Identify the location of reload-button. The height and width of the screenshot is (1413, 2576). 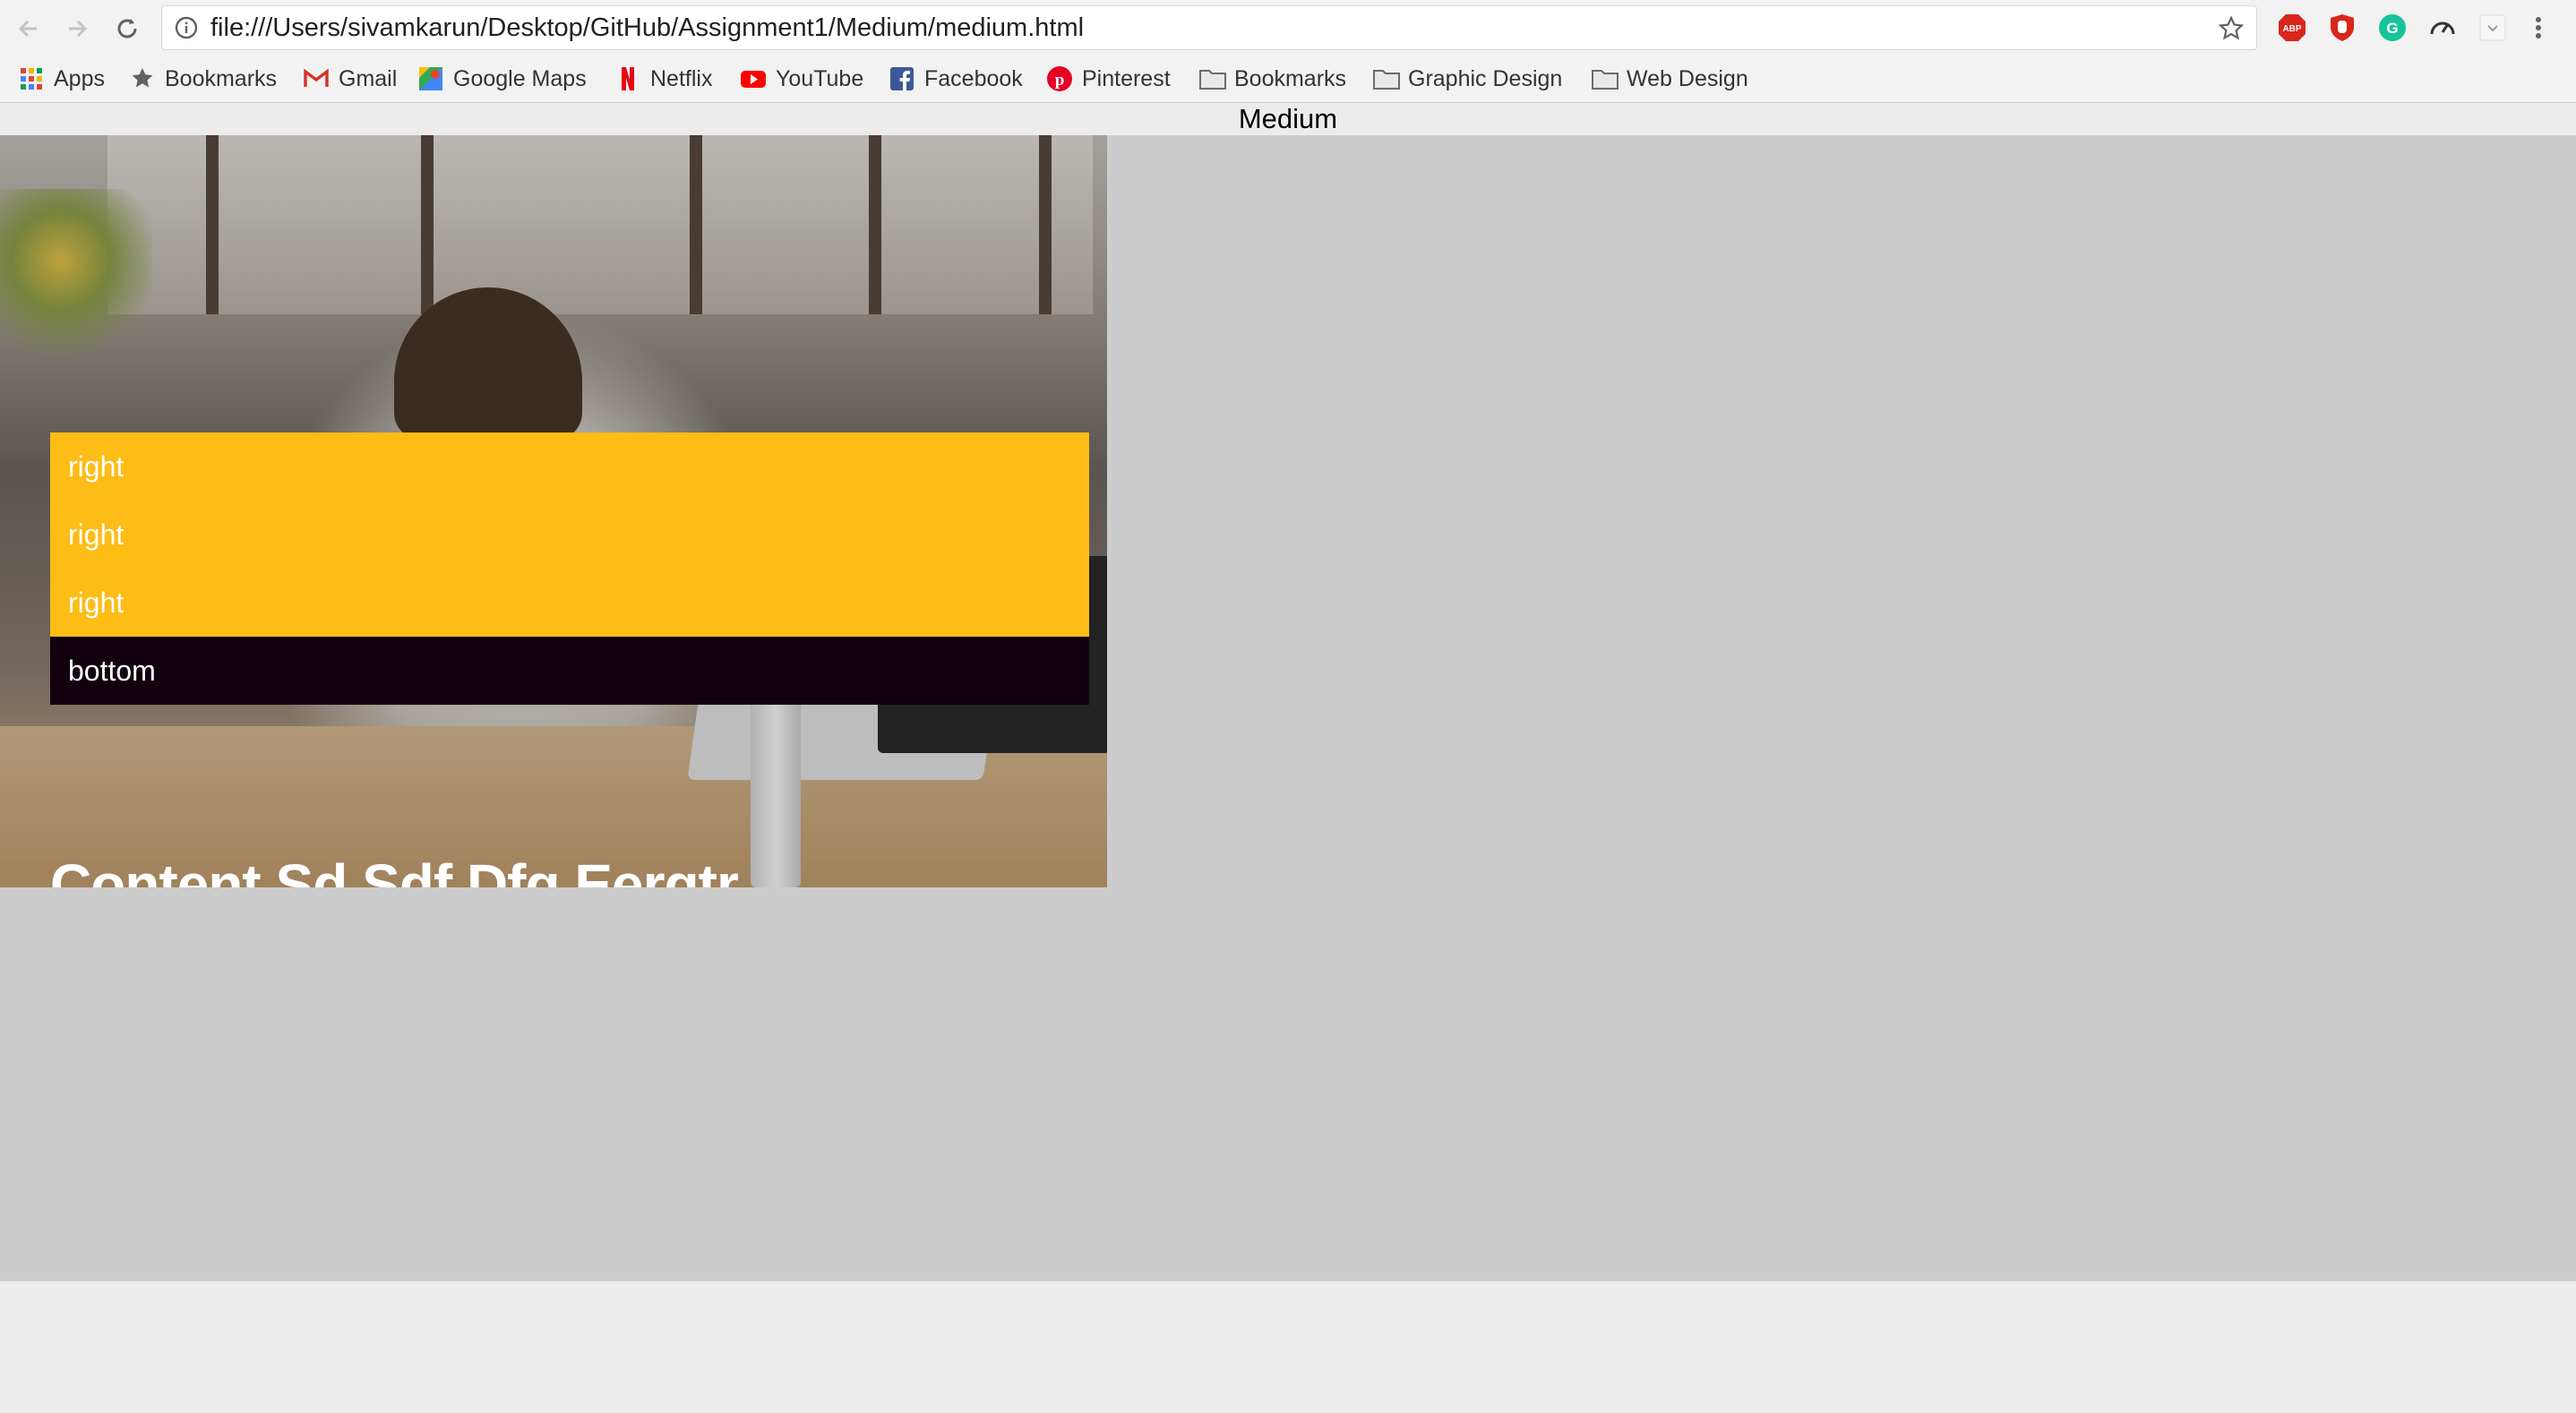
(127, 28).